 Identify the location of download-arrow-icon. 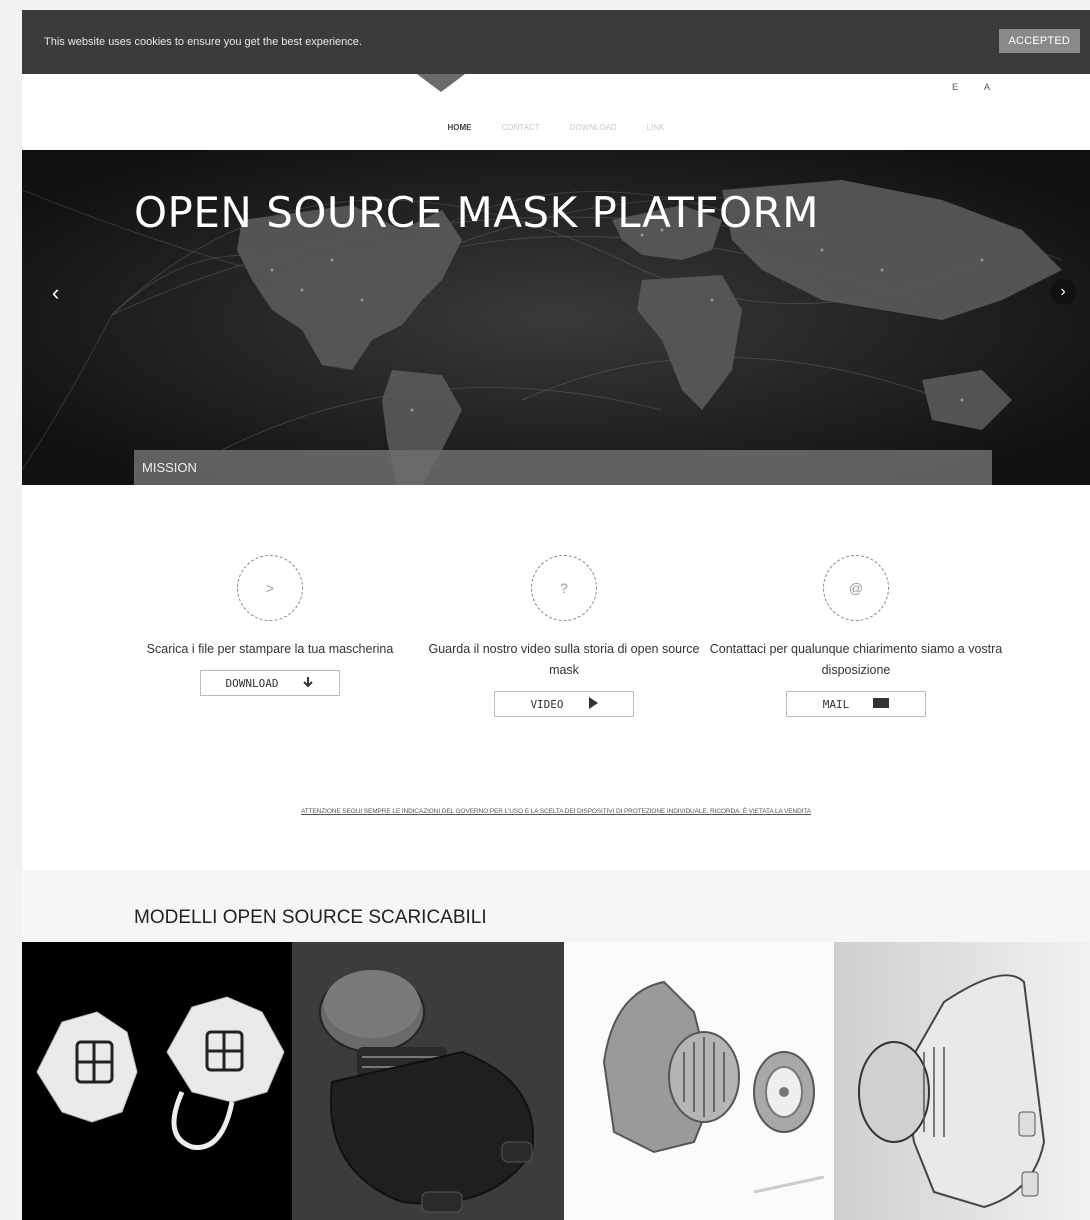
(308, 683).